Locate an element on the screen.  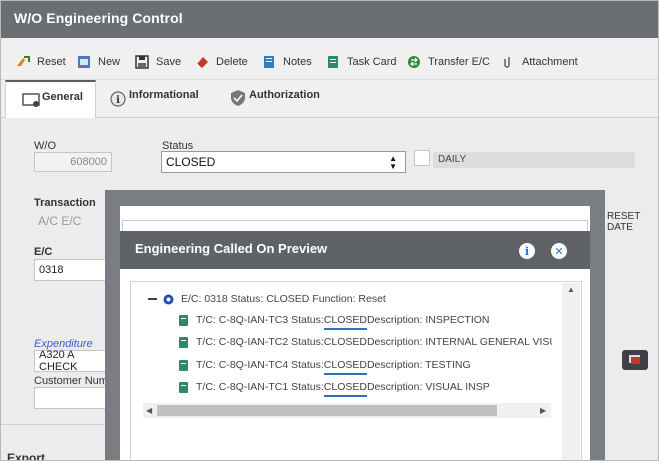
ec-field: 0318 is located at coordinates (70, 270).